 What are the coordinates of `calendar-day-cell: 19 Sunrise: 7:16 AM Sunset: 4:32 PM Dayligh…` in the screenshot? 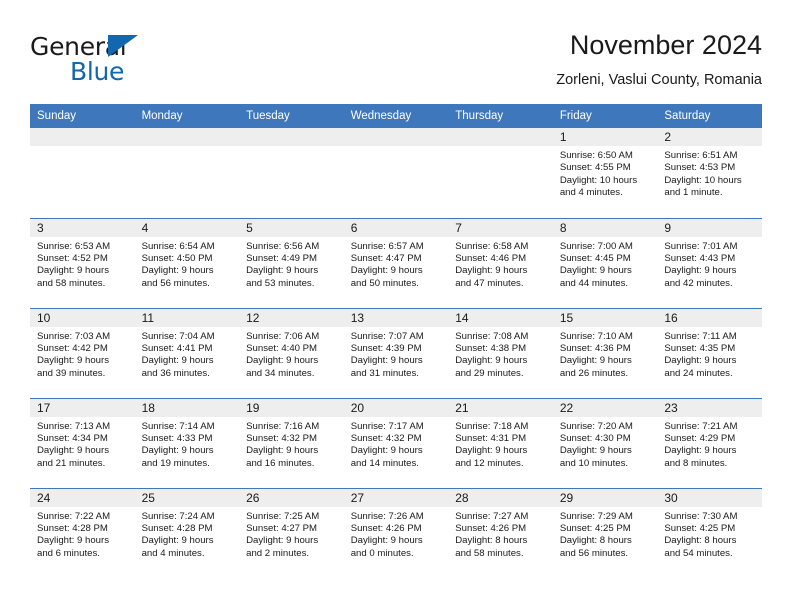 It's located at (291, 442).